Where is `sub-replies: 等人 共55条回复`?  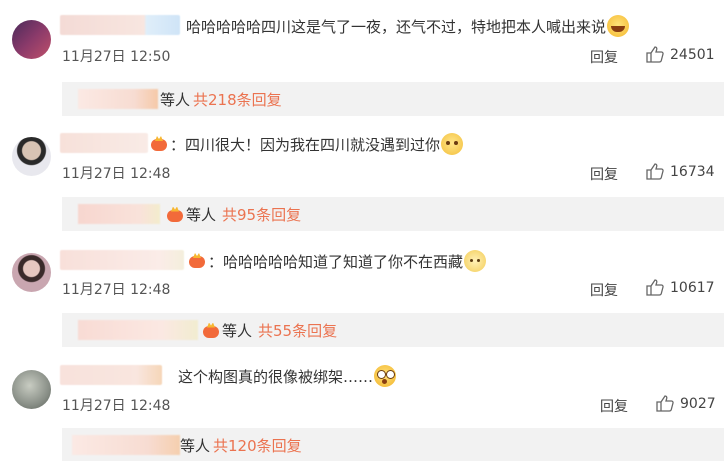
sub-replies: 等人 共55条回复 is located at coordinates (393, 330).